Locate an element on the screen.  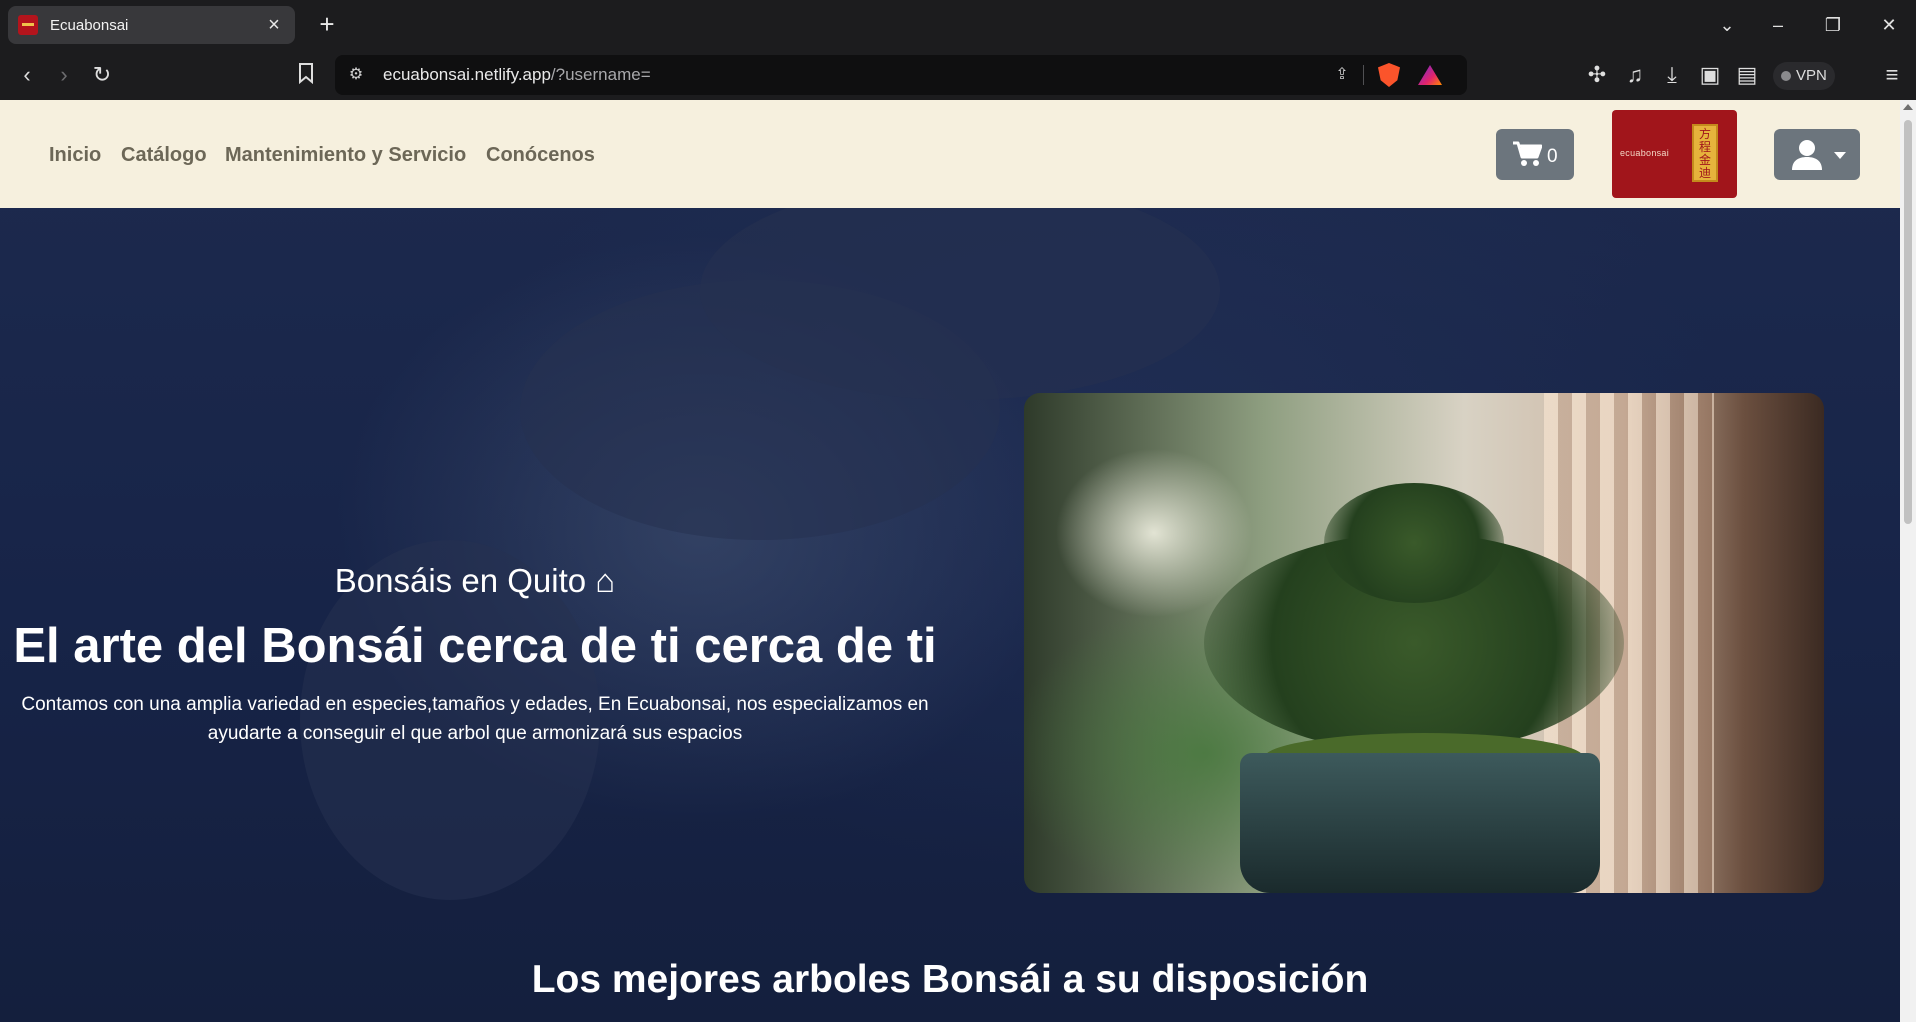
page-scrollbar is located at coordinates (1908, 561).